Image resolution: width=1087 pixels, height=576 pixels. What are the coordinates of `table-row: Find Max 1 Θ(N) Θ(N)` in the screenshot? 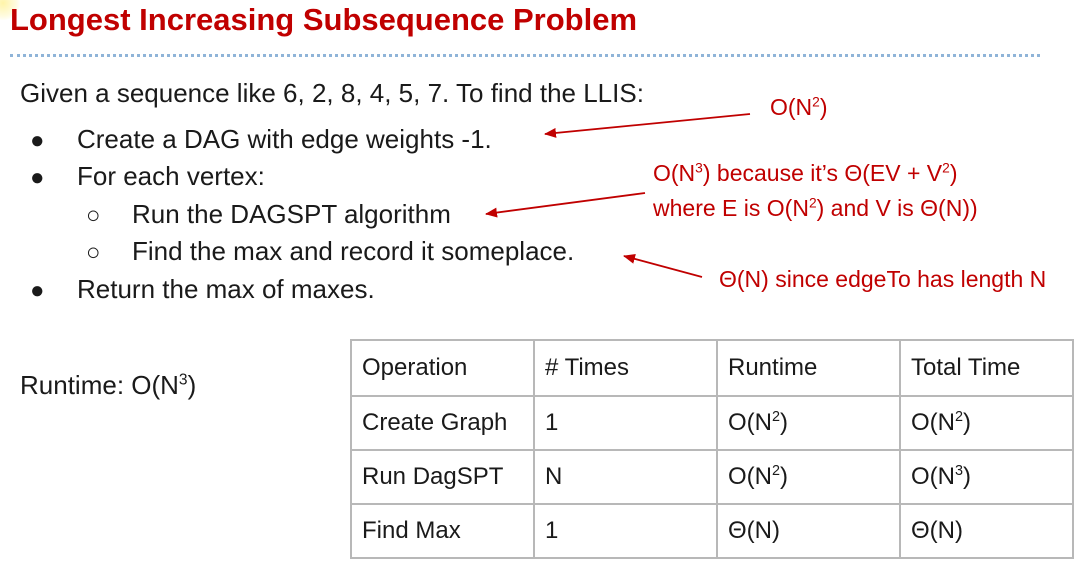 It's located at (712, 531).